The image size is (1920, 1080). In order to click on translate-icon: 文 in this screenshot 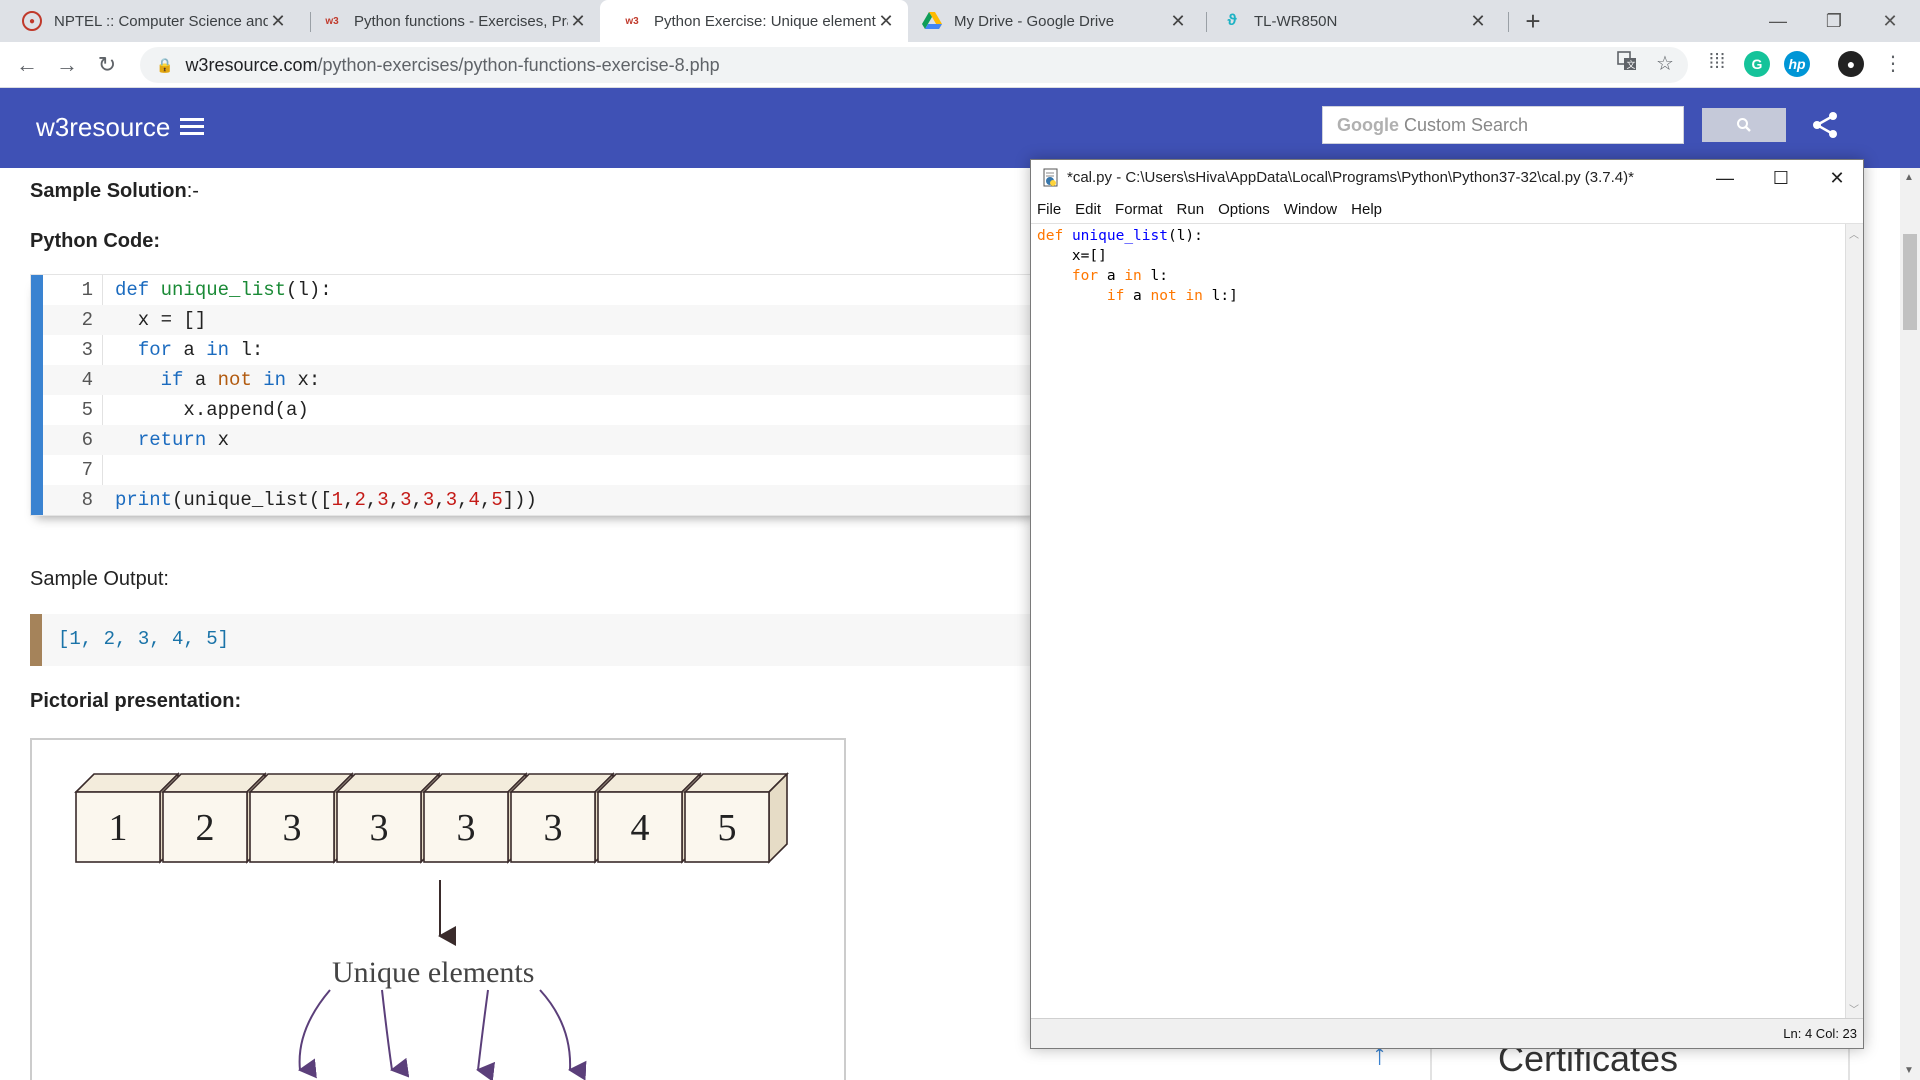, I will do `click(1627, 64)`.